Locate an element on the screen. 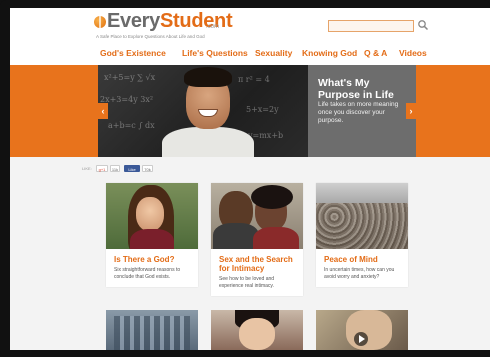 This screenshot has width=490, height=357. hero-title: What's My Purpose in Life is located at coordinates (365, 89).